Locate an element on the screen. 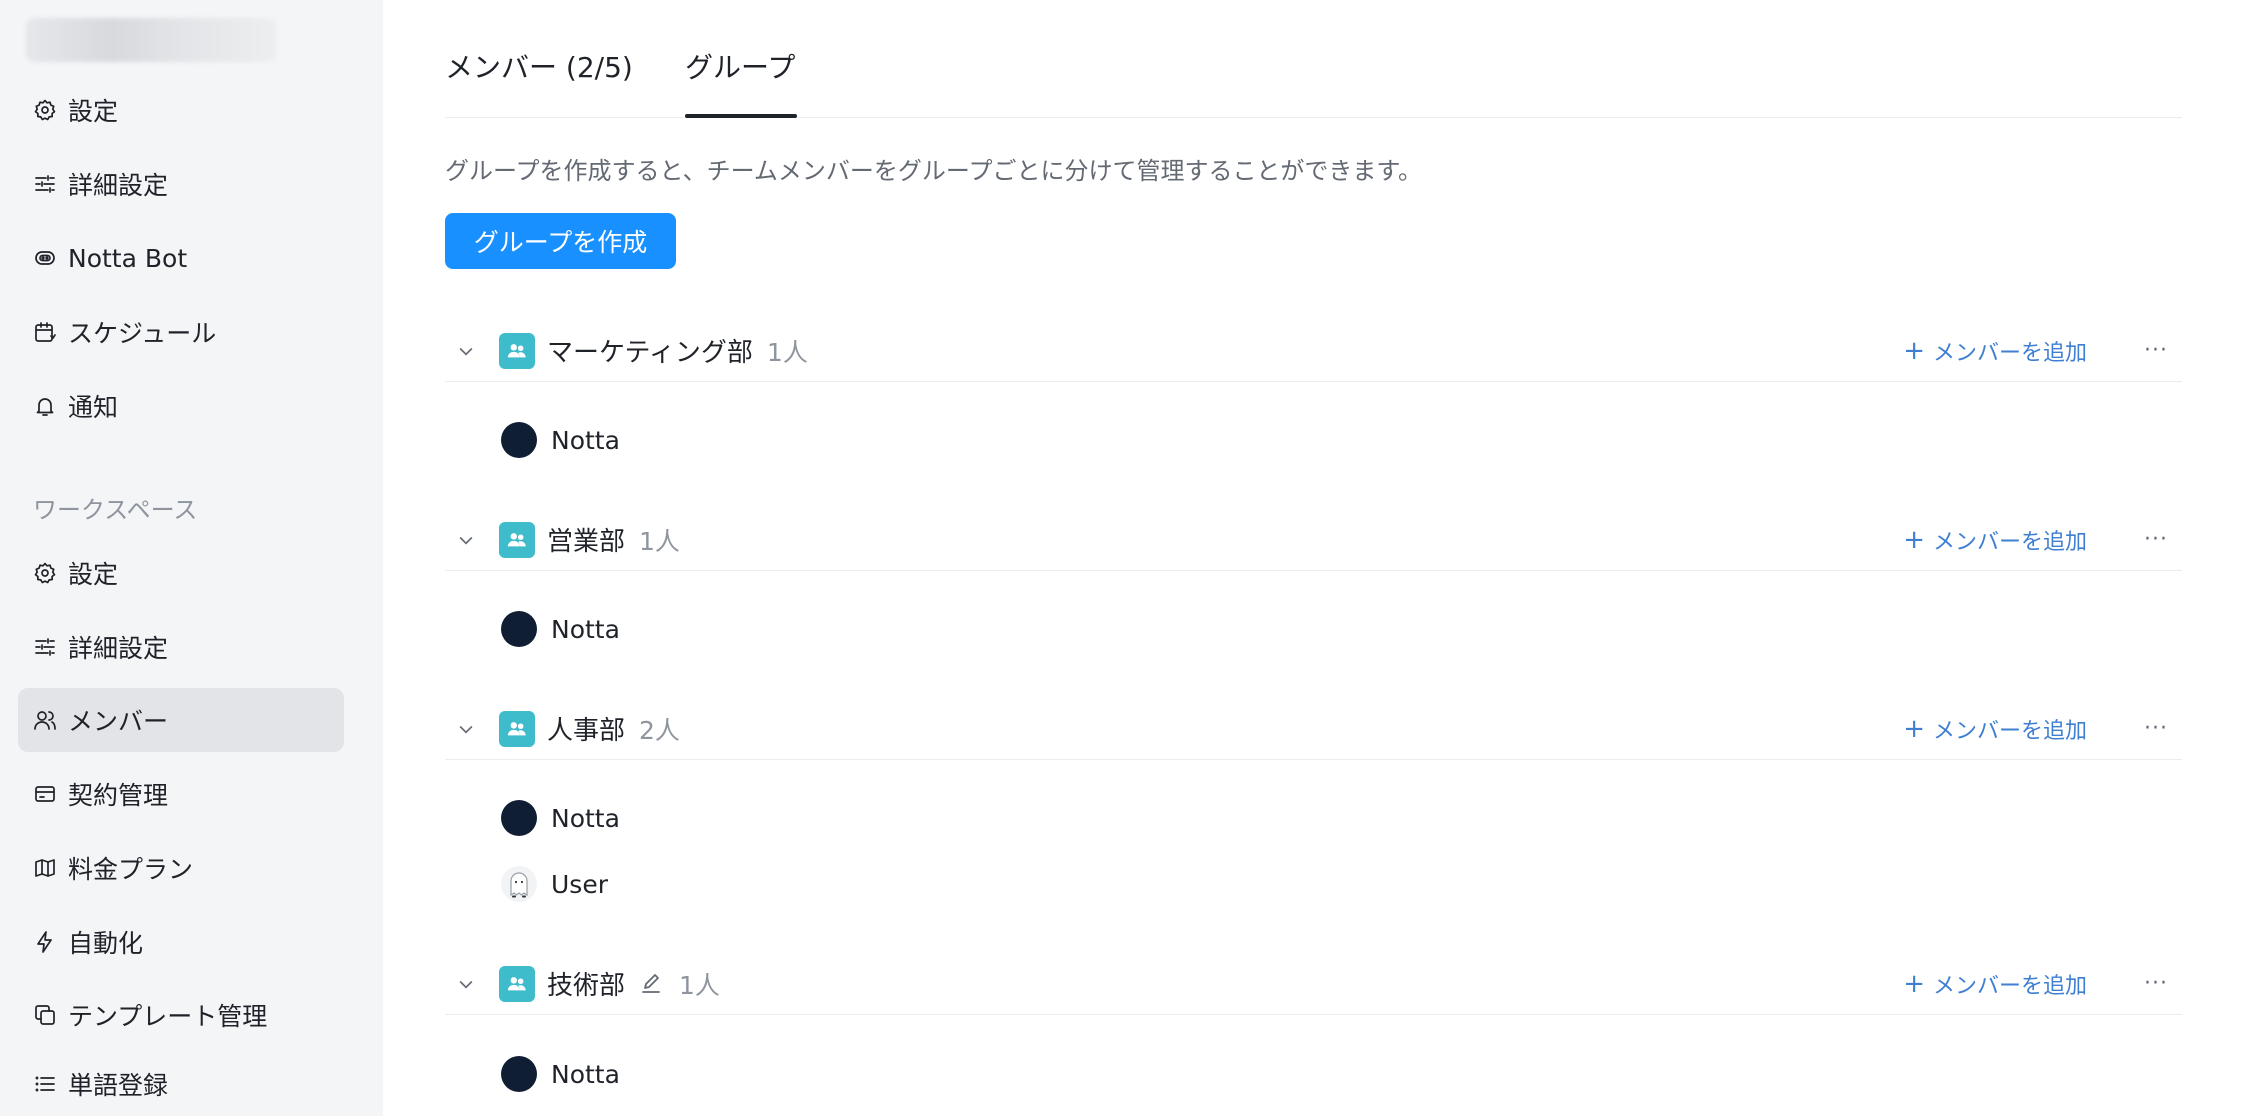  sidebar-item-label: テンプレート管理 is located at coordinates (168, 1016).